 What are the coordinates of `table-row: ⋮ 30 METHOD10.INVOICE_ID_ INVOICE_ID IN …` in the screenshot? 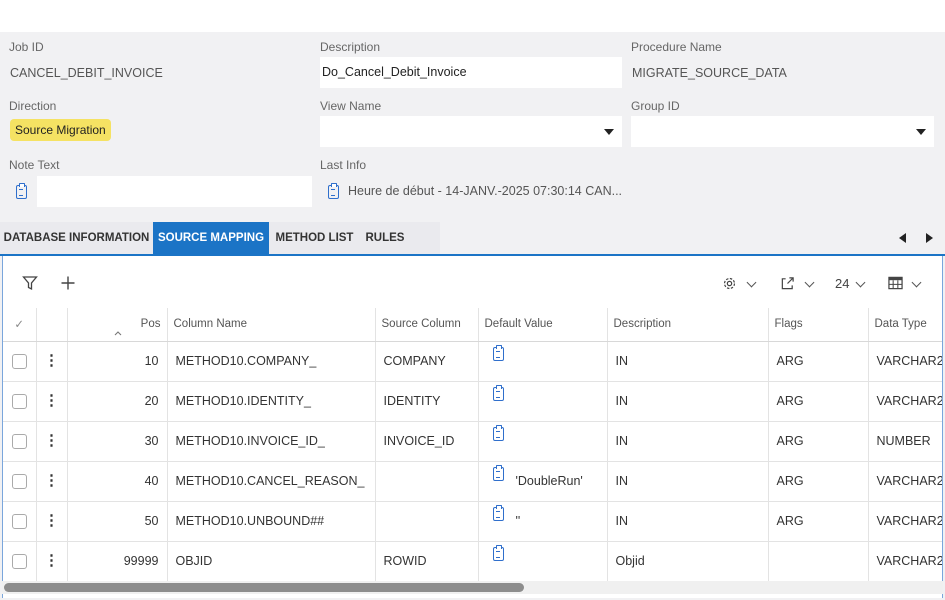 It's located at (472, 441).